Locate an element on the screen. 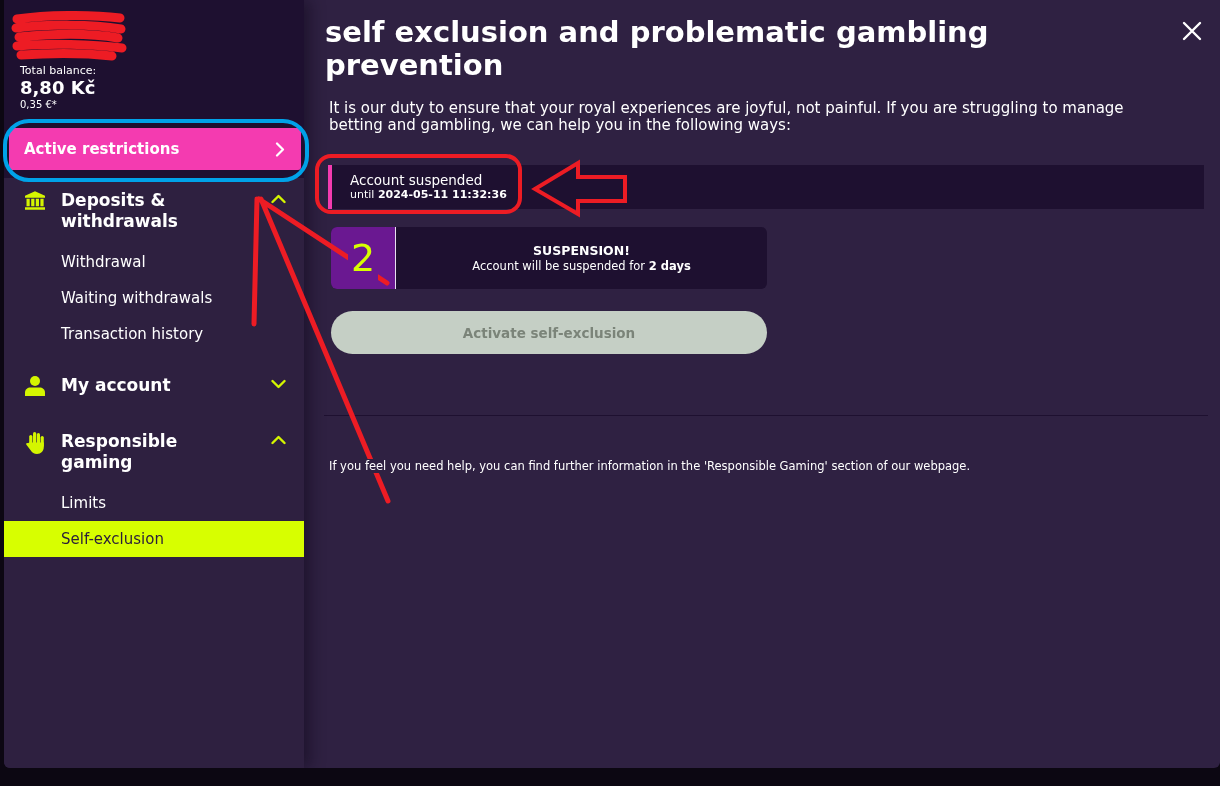 This screenshot has height=786, width=1220. card-heading: SUSPENSION! is located at coordinates (581, 250).